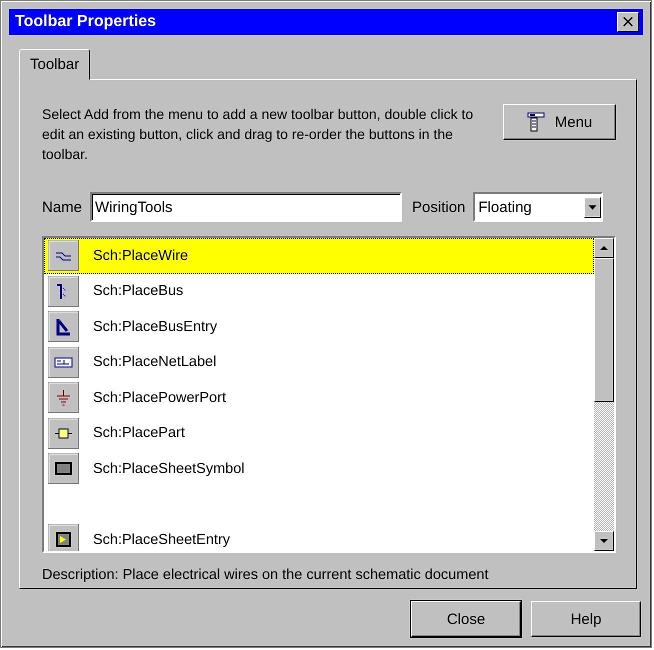 The width and height of the screenshot is (654, 650). I want to click on name-label: Name, so click(62, 207).